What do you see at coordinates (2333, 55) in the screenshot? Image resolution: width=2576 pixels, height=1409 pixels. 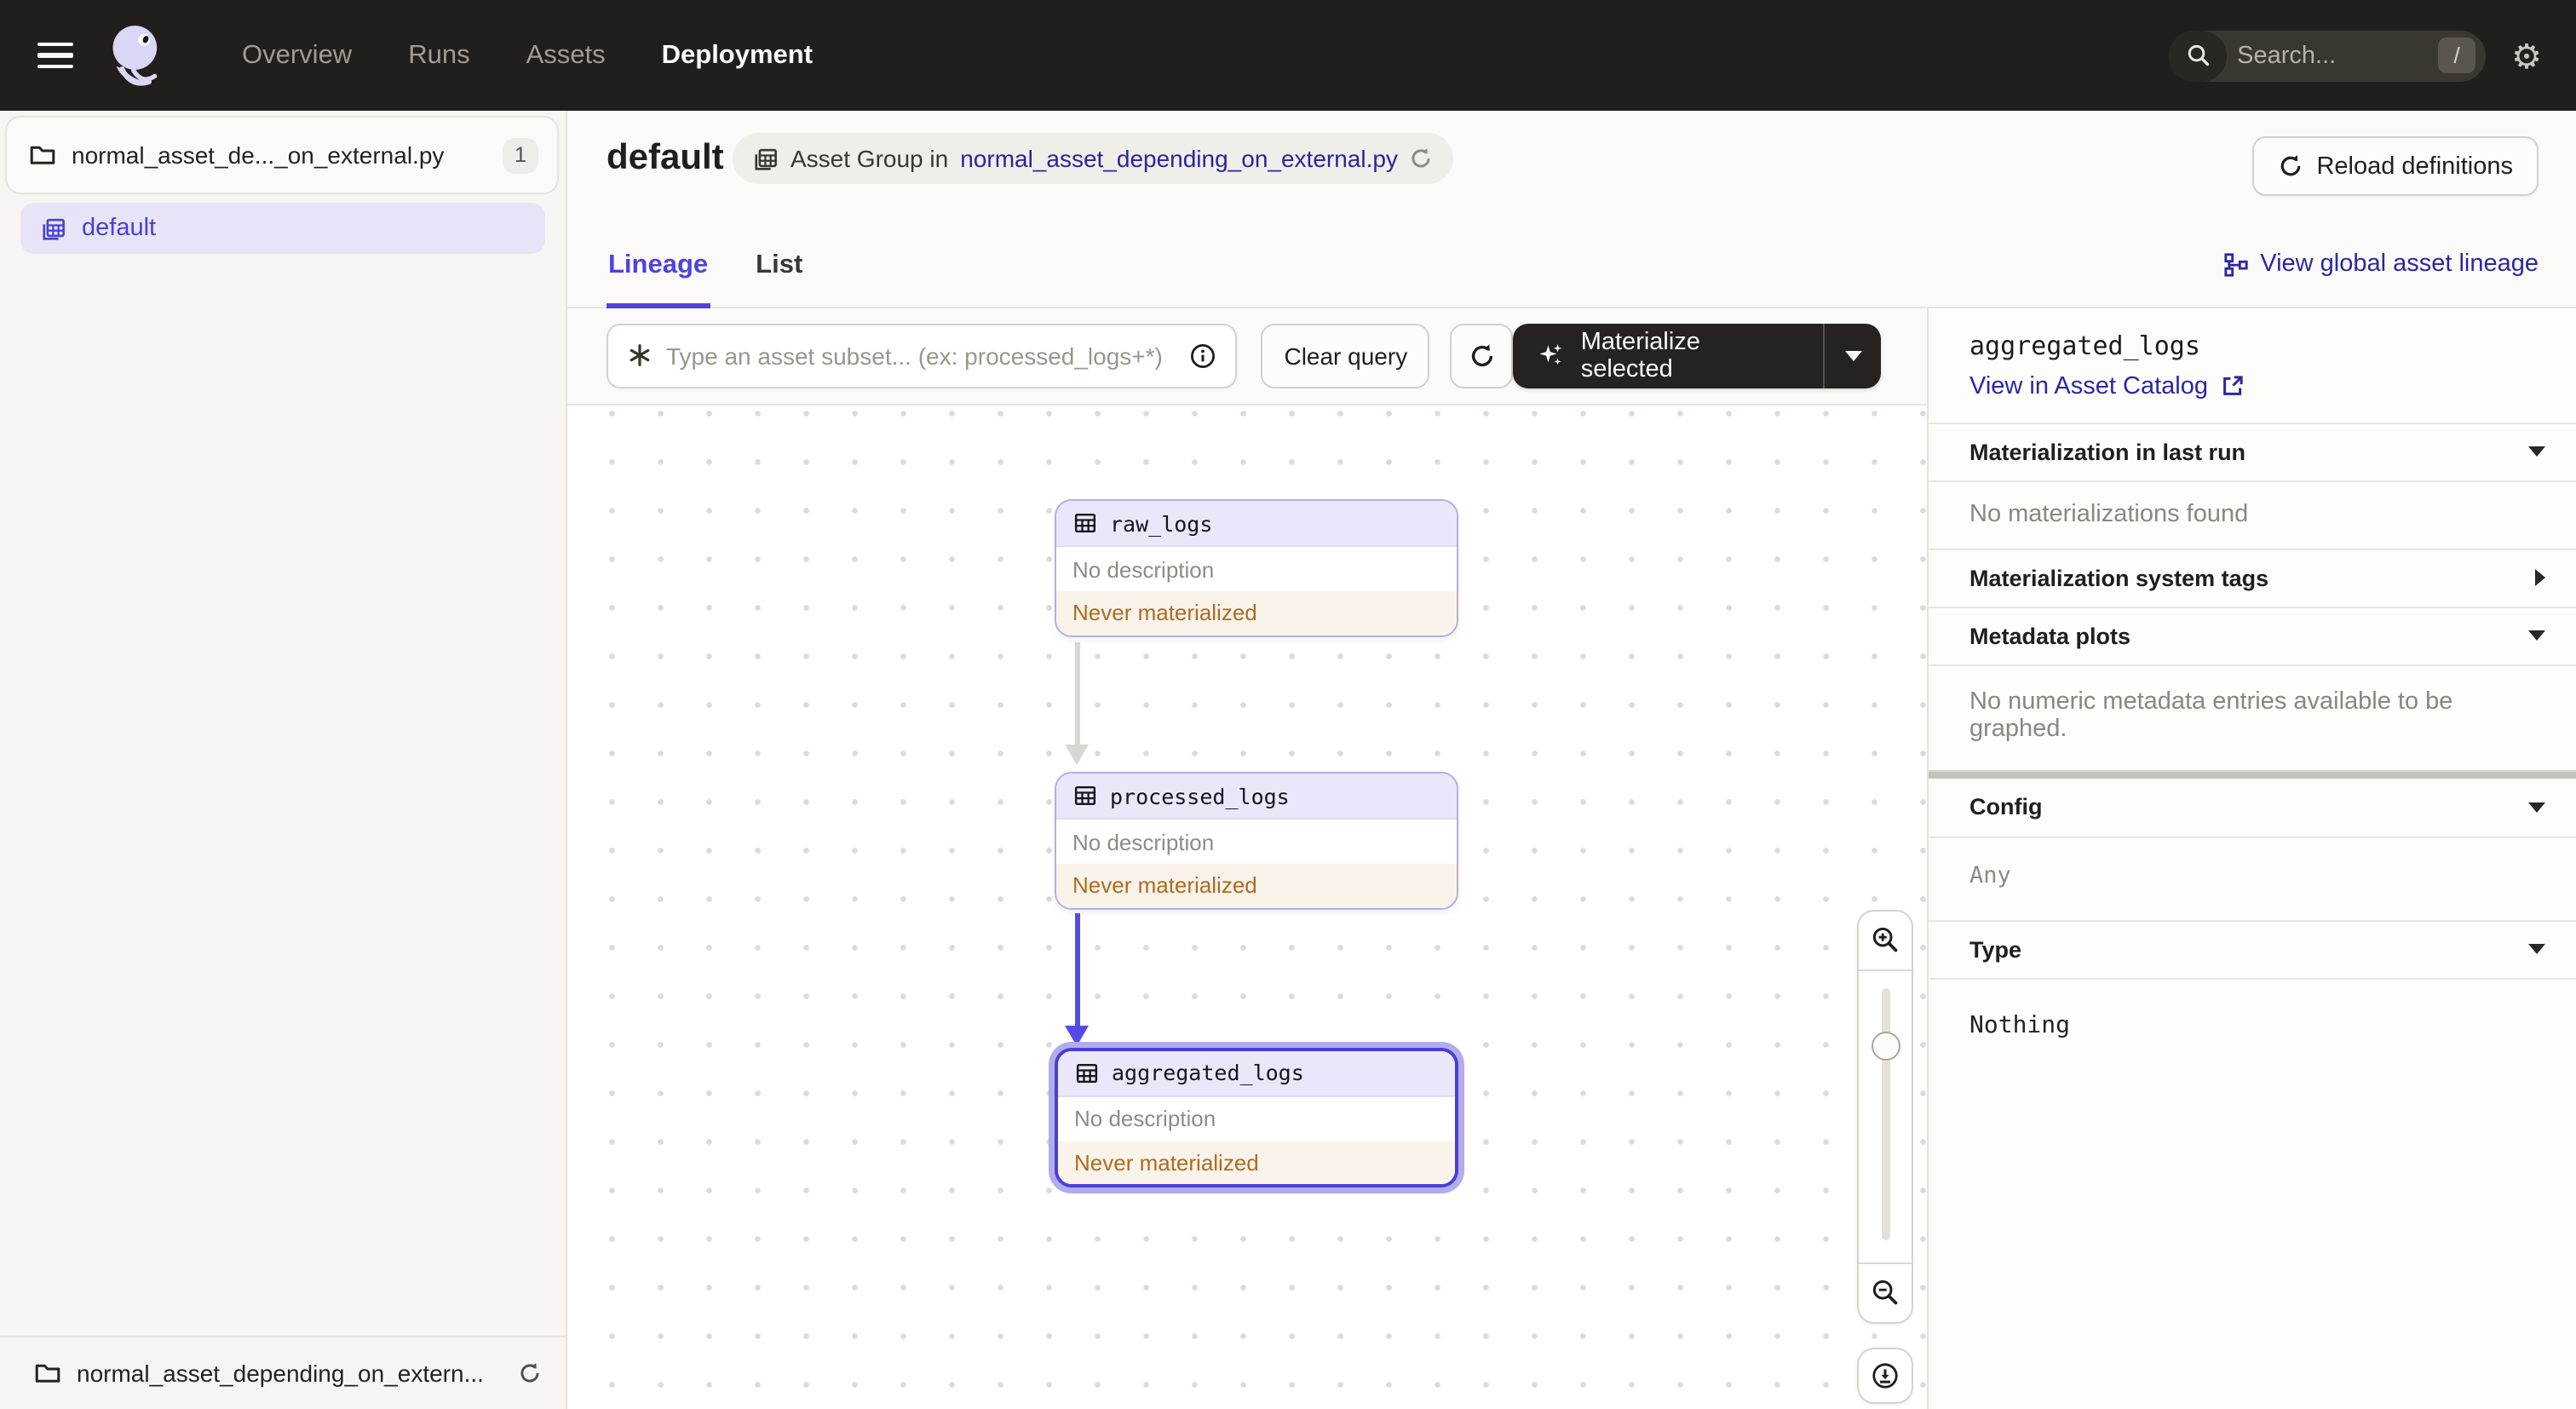 I see `search-input` at bounding box center [2333, 55].